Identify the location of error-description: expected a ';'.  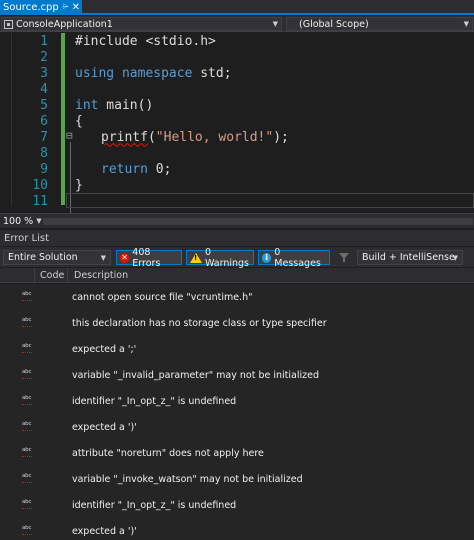
(104, 349).